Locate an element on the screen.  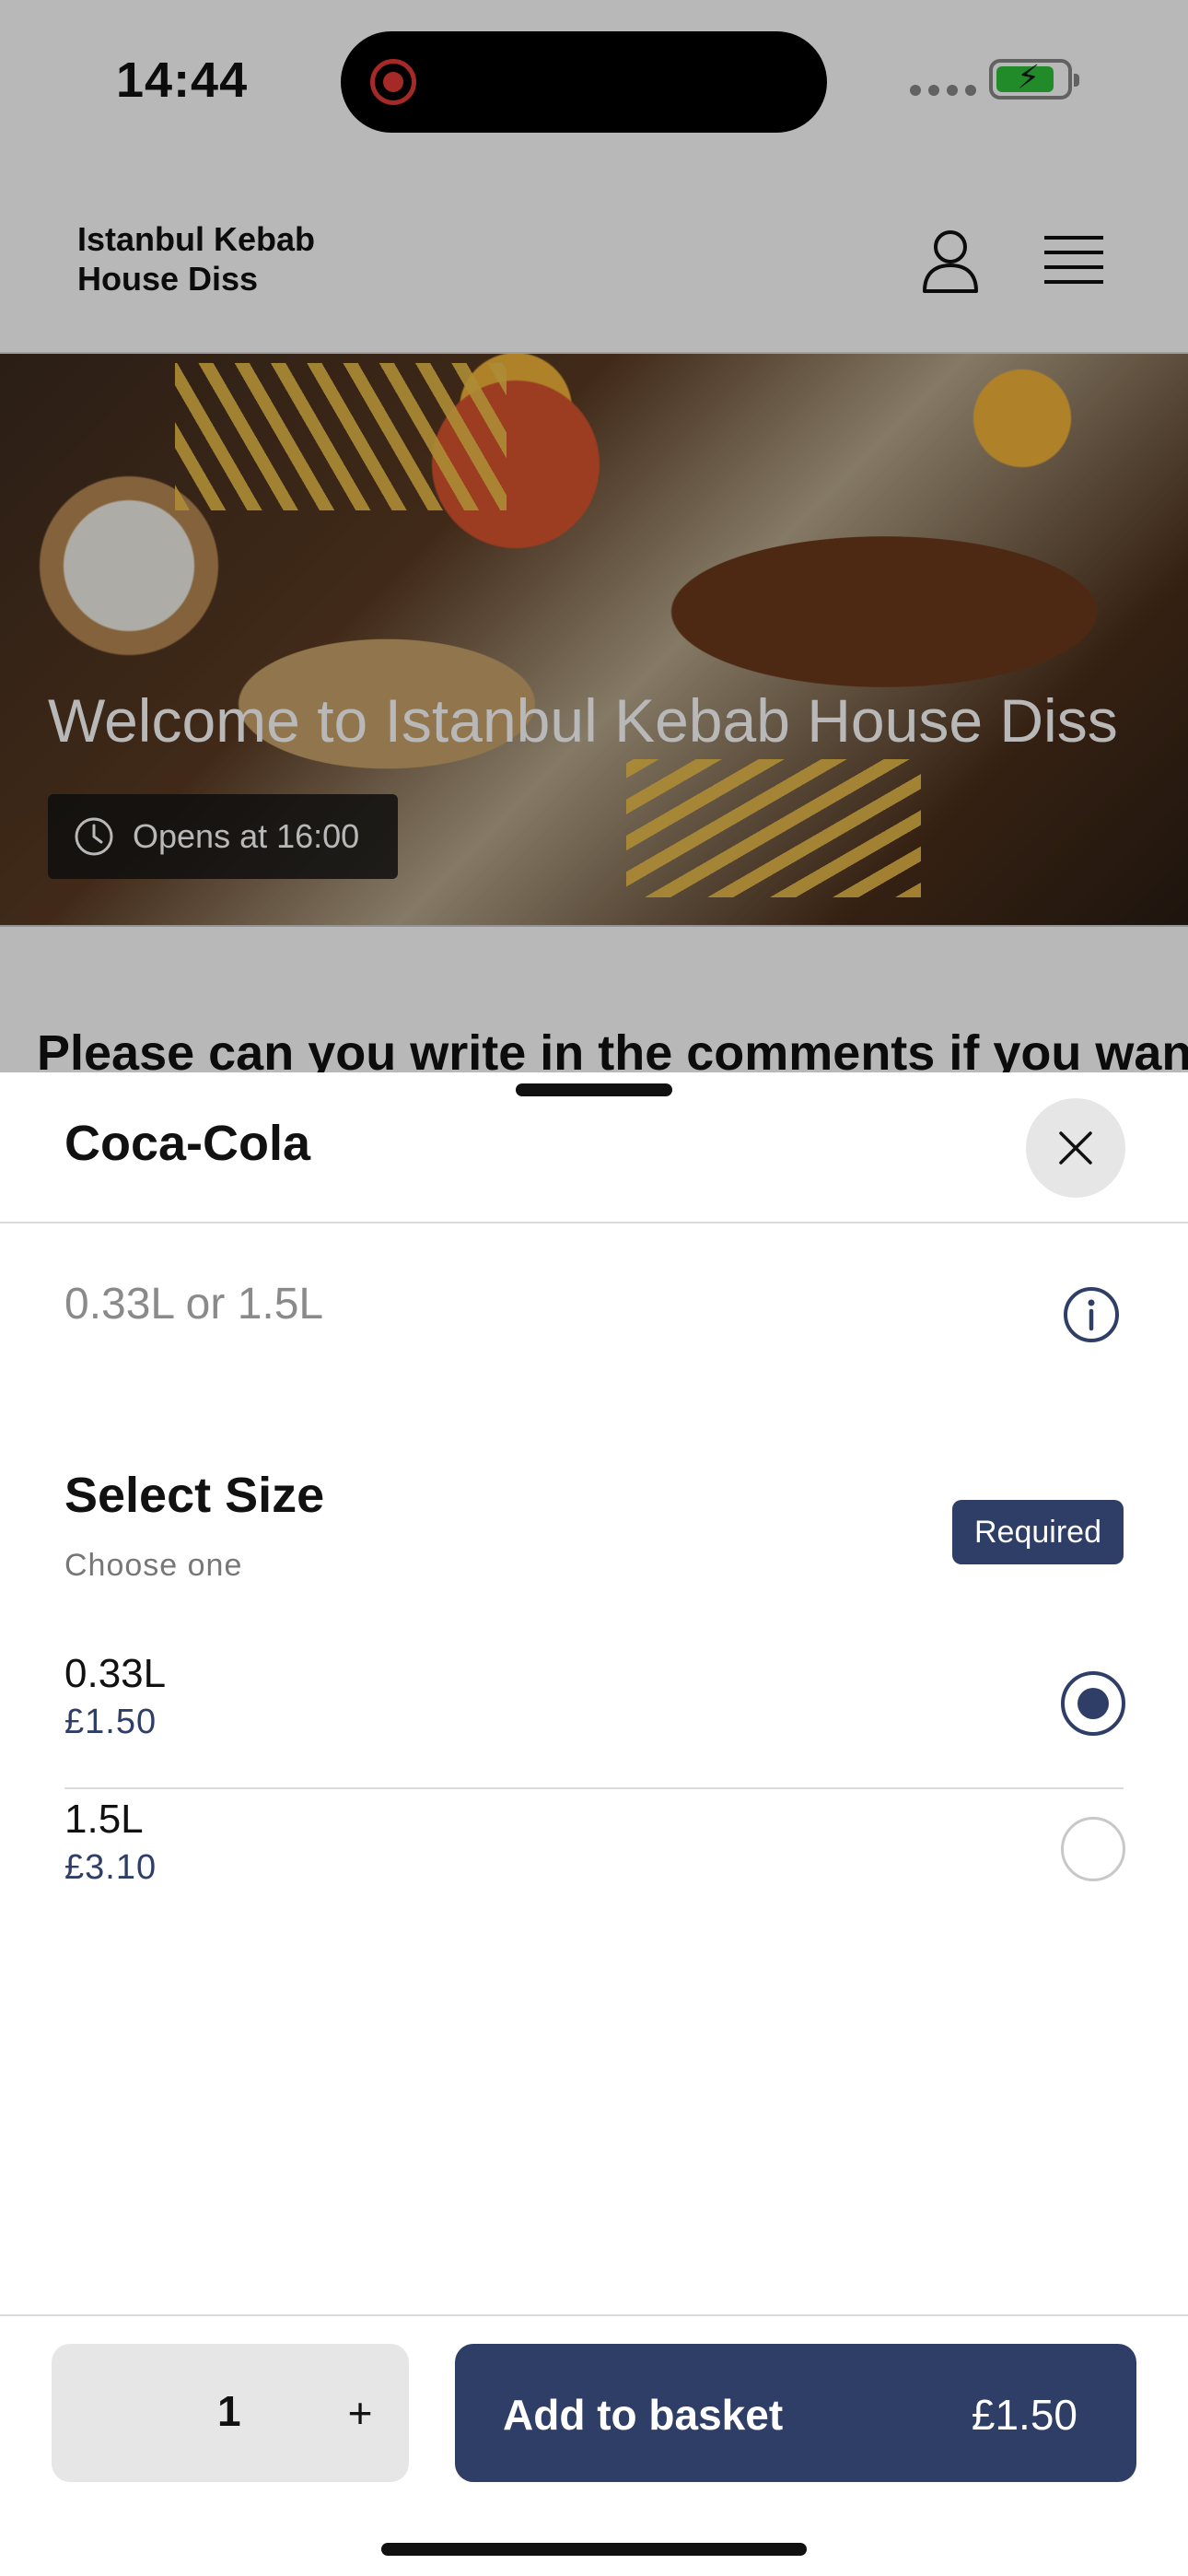
add-to-basket-label: Add to basket is located at coordinates (643, 2415).